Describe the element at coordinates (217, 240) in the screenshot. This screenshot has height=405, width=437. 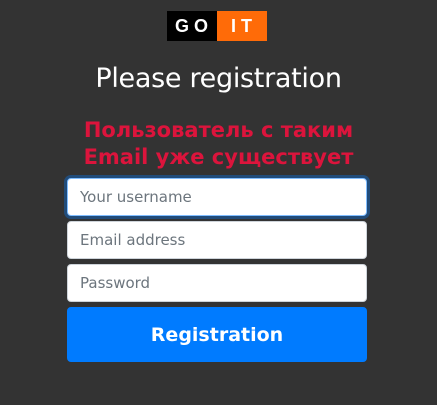
I see `email-input` at that location.